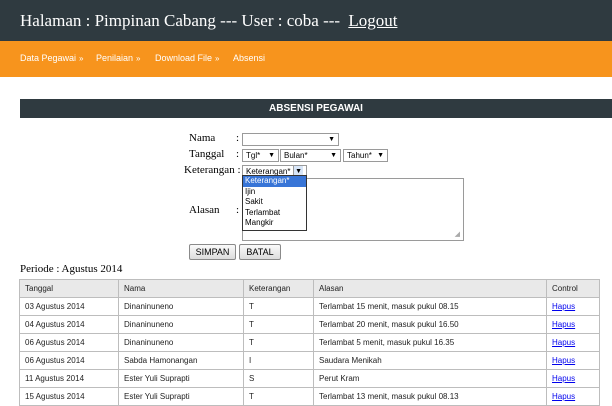 This screenshot has height=406, width=612. I want to click on cell-tanggal: 03 Agustus 2014, so click(69, 306).